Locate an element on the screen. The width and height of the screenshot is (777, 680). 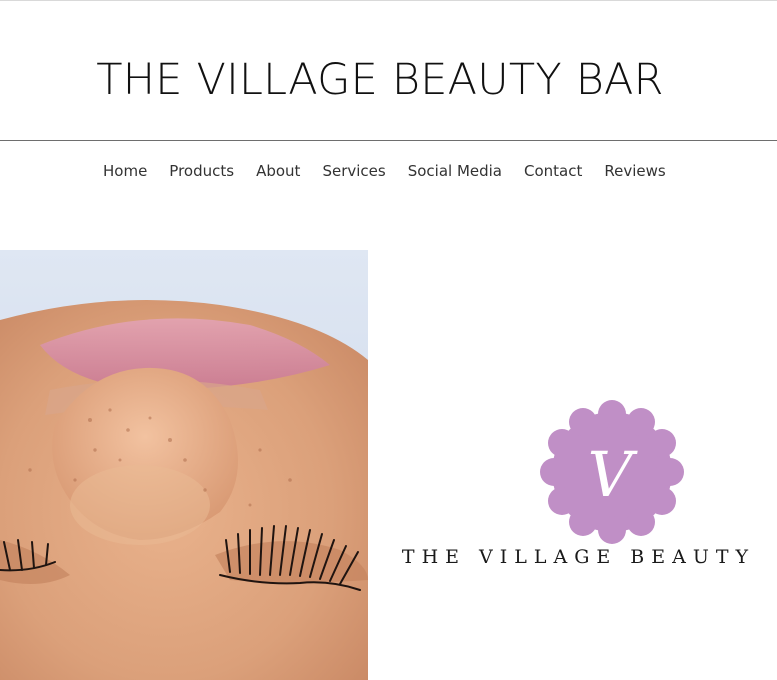
nav-item-home: Home is located at coordinates (125, 171).